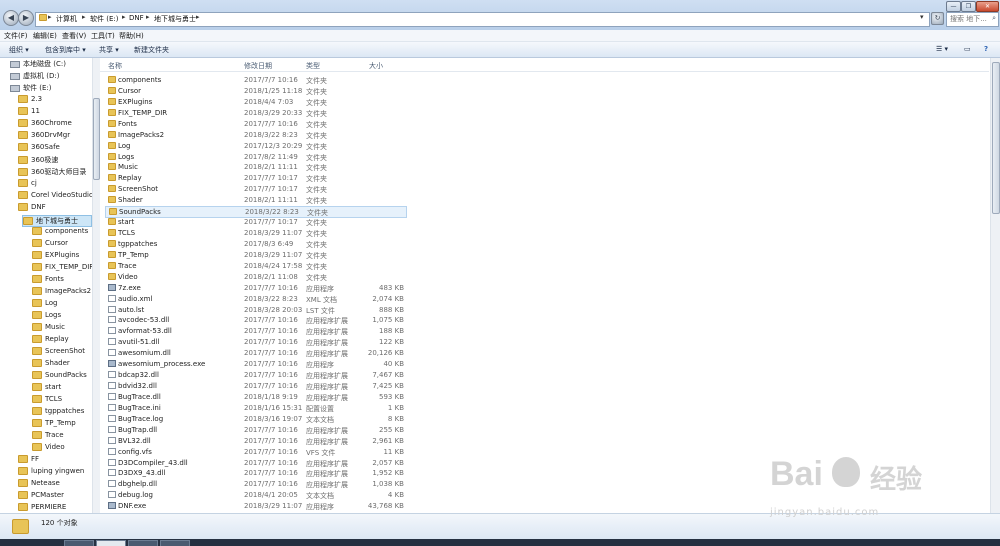 The width and height of the screenshot is (1000, 546). Describe the element at coordinates (255, 452) in the screenshot. I see `table-row: config.vfs 2017/7/7 10:16 VFS 文件 11 KB` at that location.